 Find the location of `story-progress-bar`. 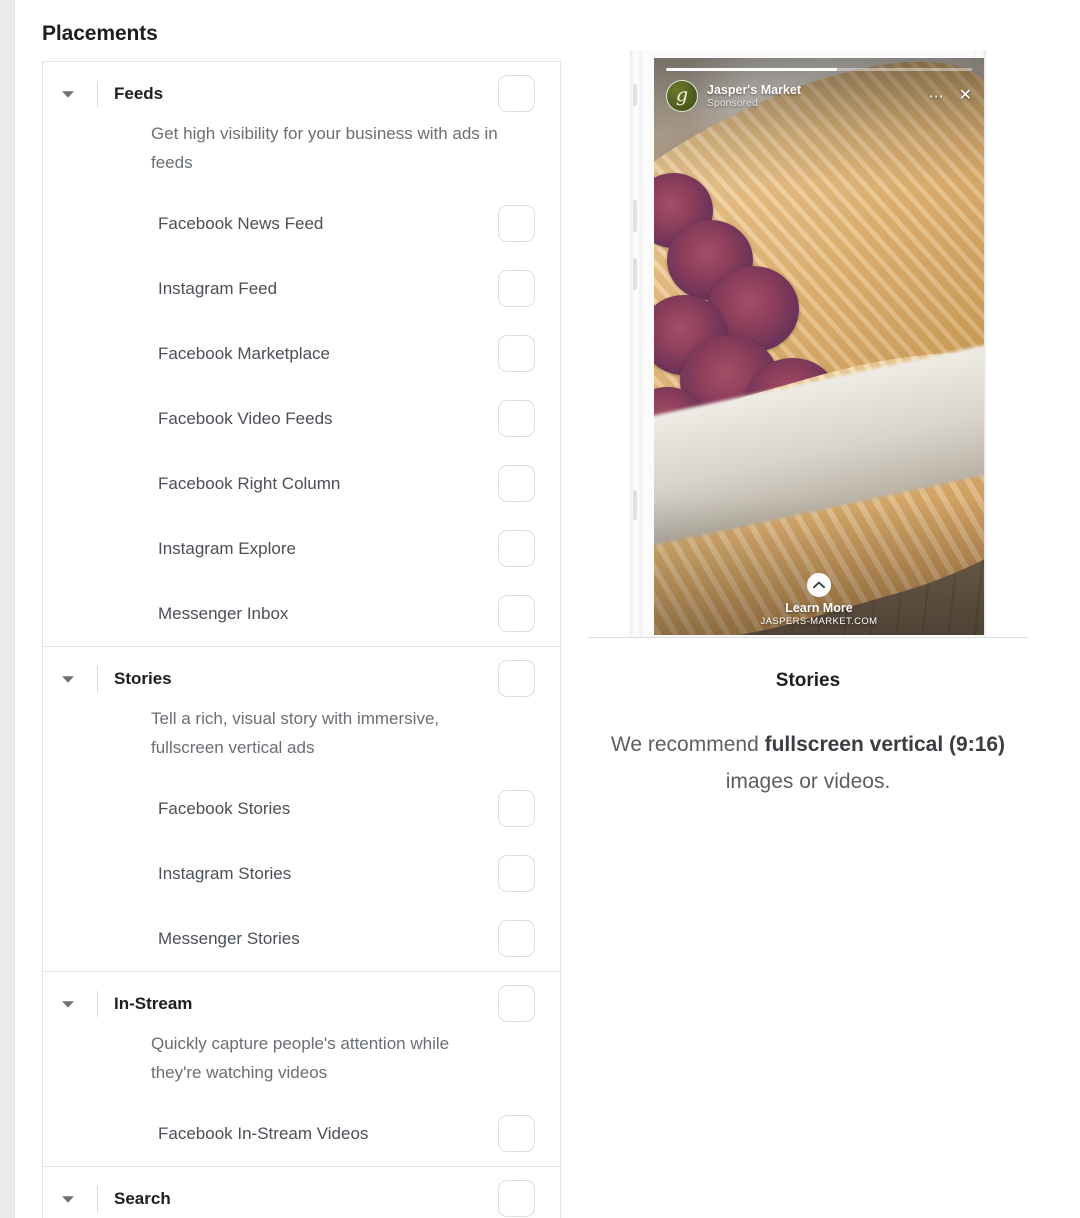

story-progress-bar is located at coordinates (819, 69).